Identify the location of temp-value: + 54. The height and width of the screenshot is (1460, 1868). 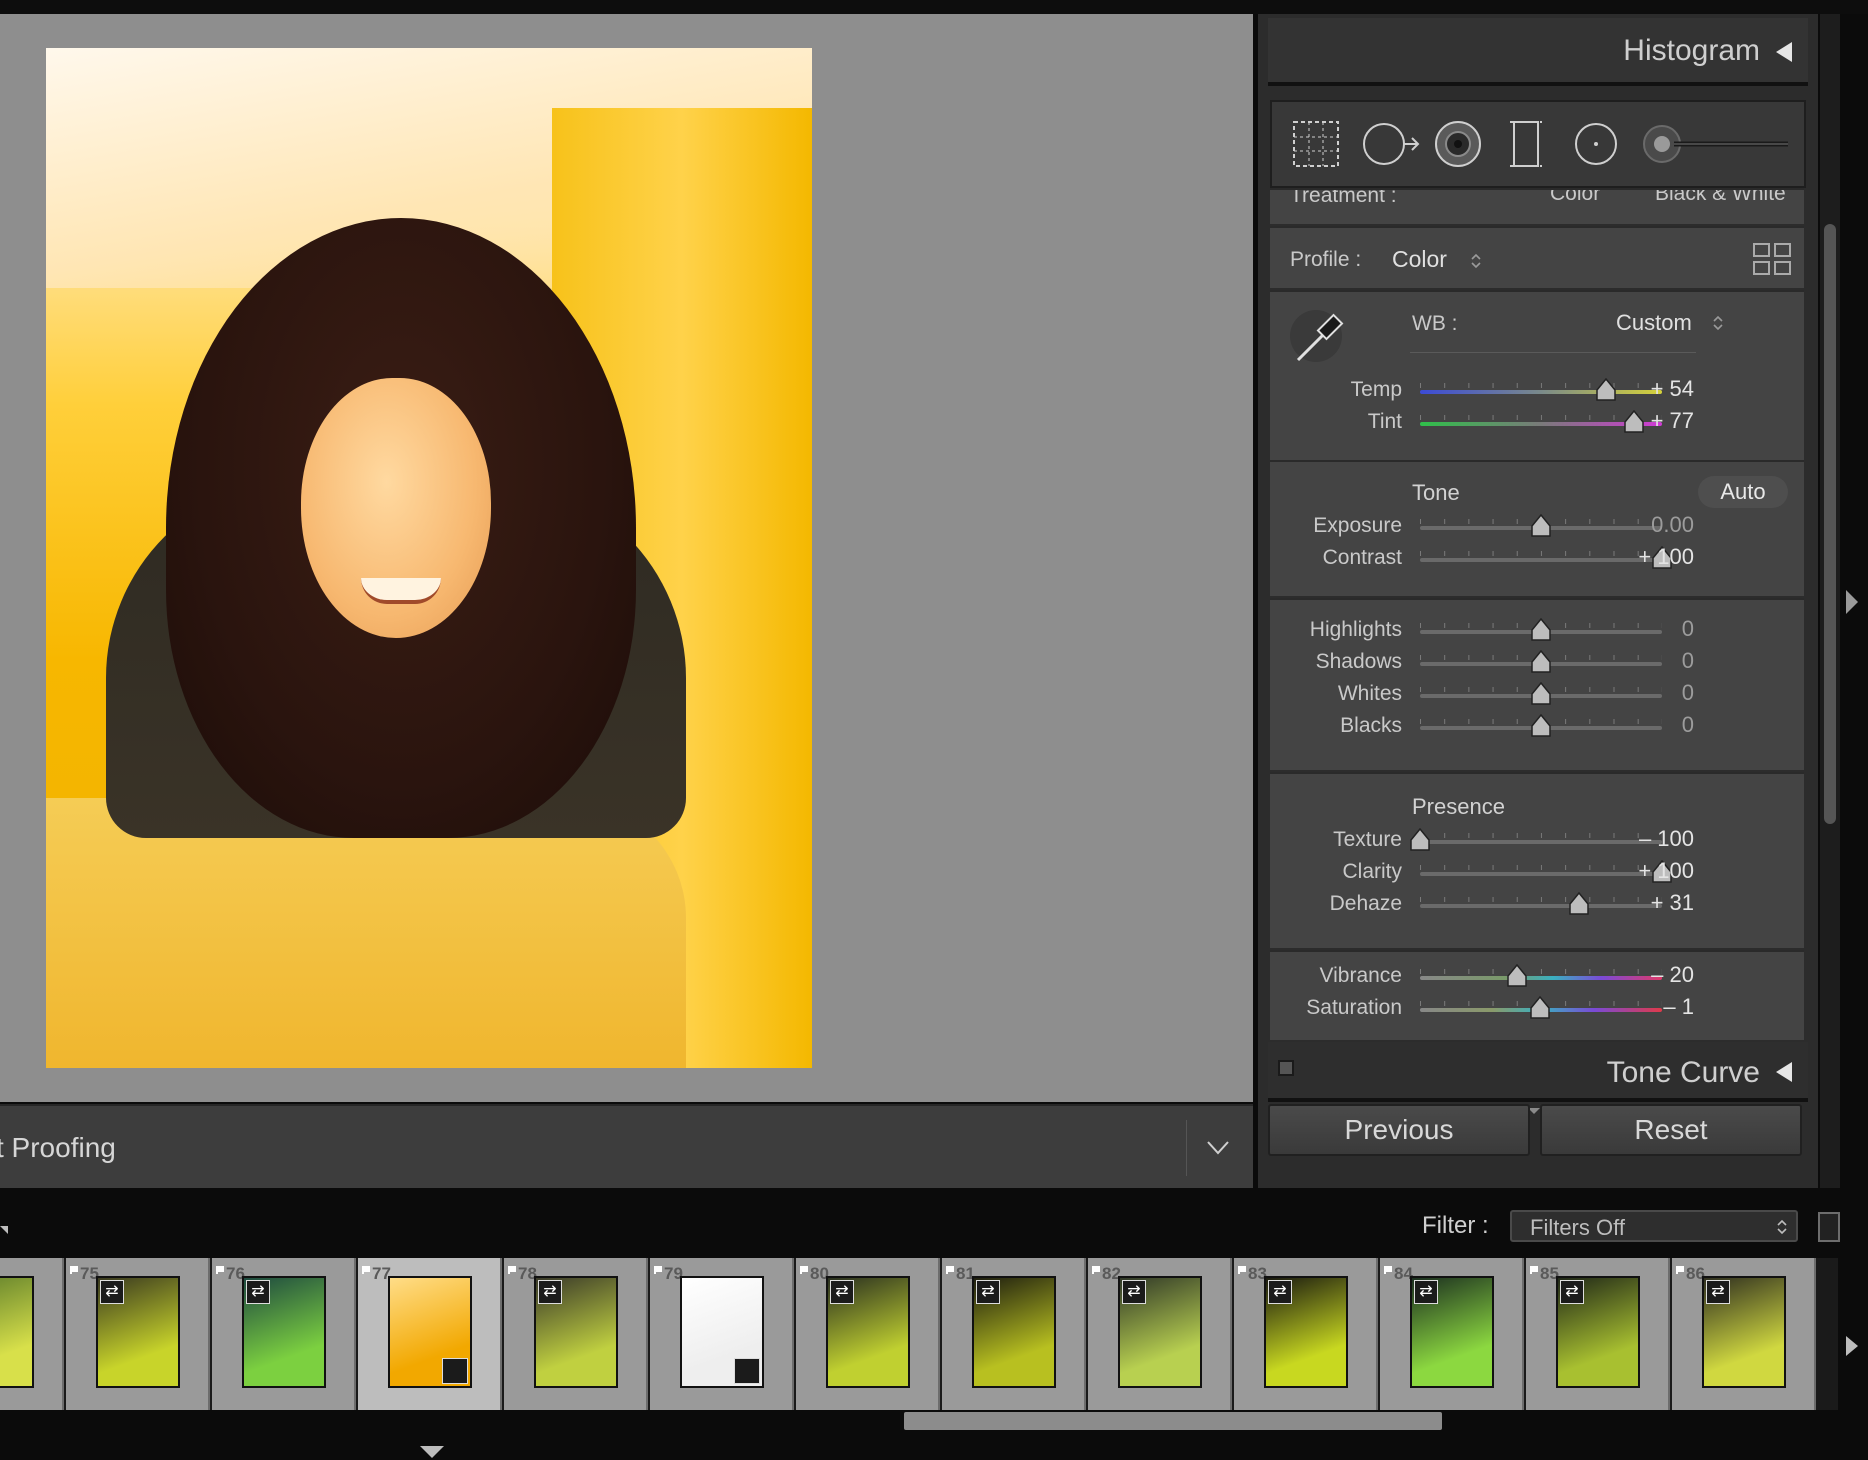
(1639, 389).